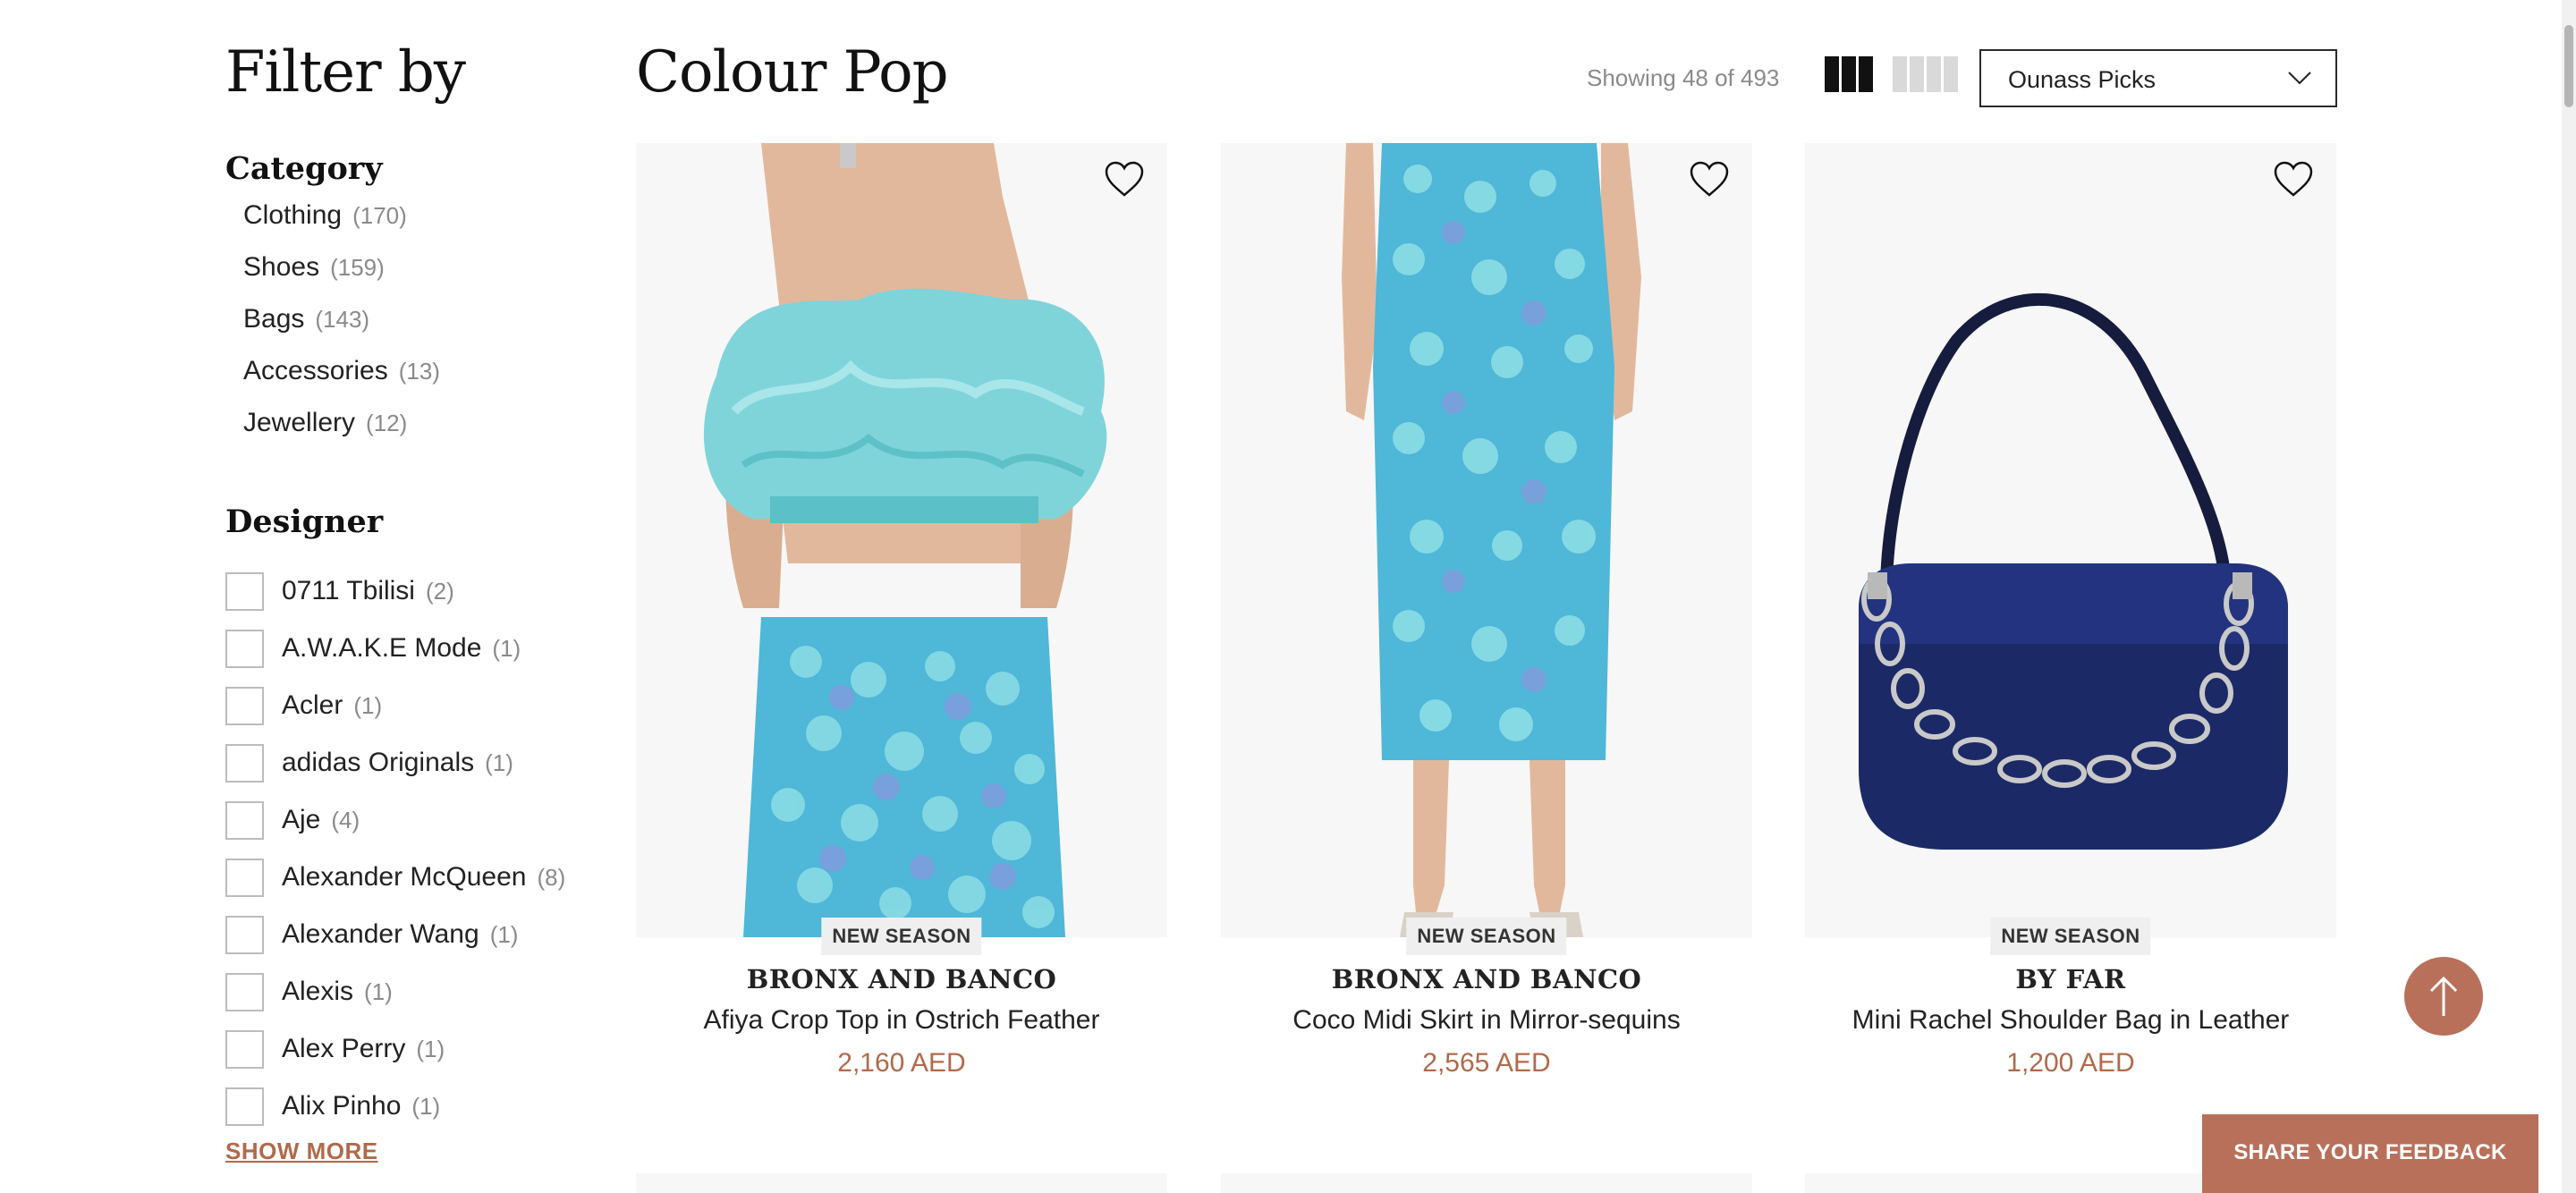 This screenshot has width=2576, height=1193. What do you see at coordinates (382, 648) in the screenshot?
I see `designer-label: A.W.A.K.E Mode` at bounding box center [382, 648].